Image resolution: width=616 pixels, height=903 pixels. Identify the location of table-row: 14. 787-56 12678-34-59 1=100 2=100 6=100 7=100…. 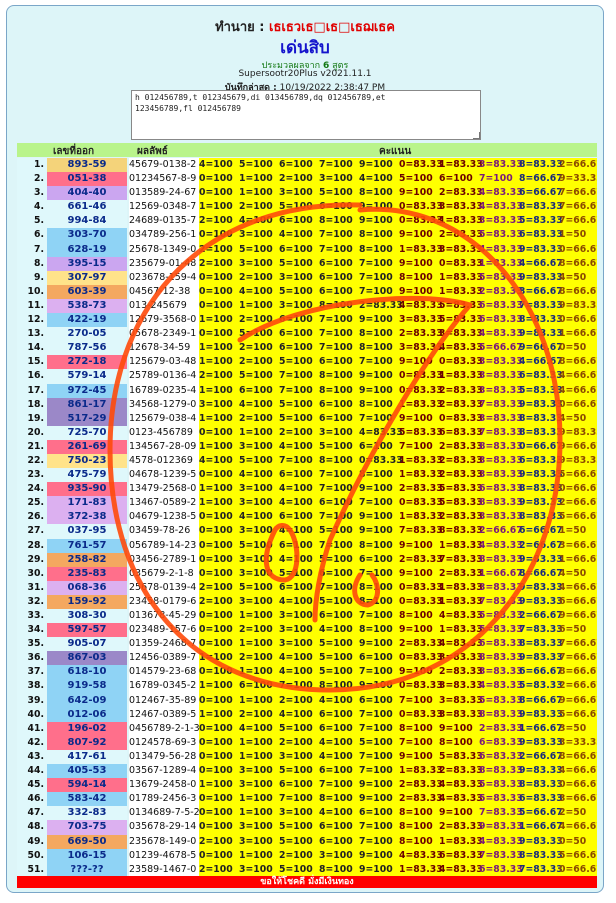
(307, 348).